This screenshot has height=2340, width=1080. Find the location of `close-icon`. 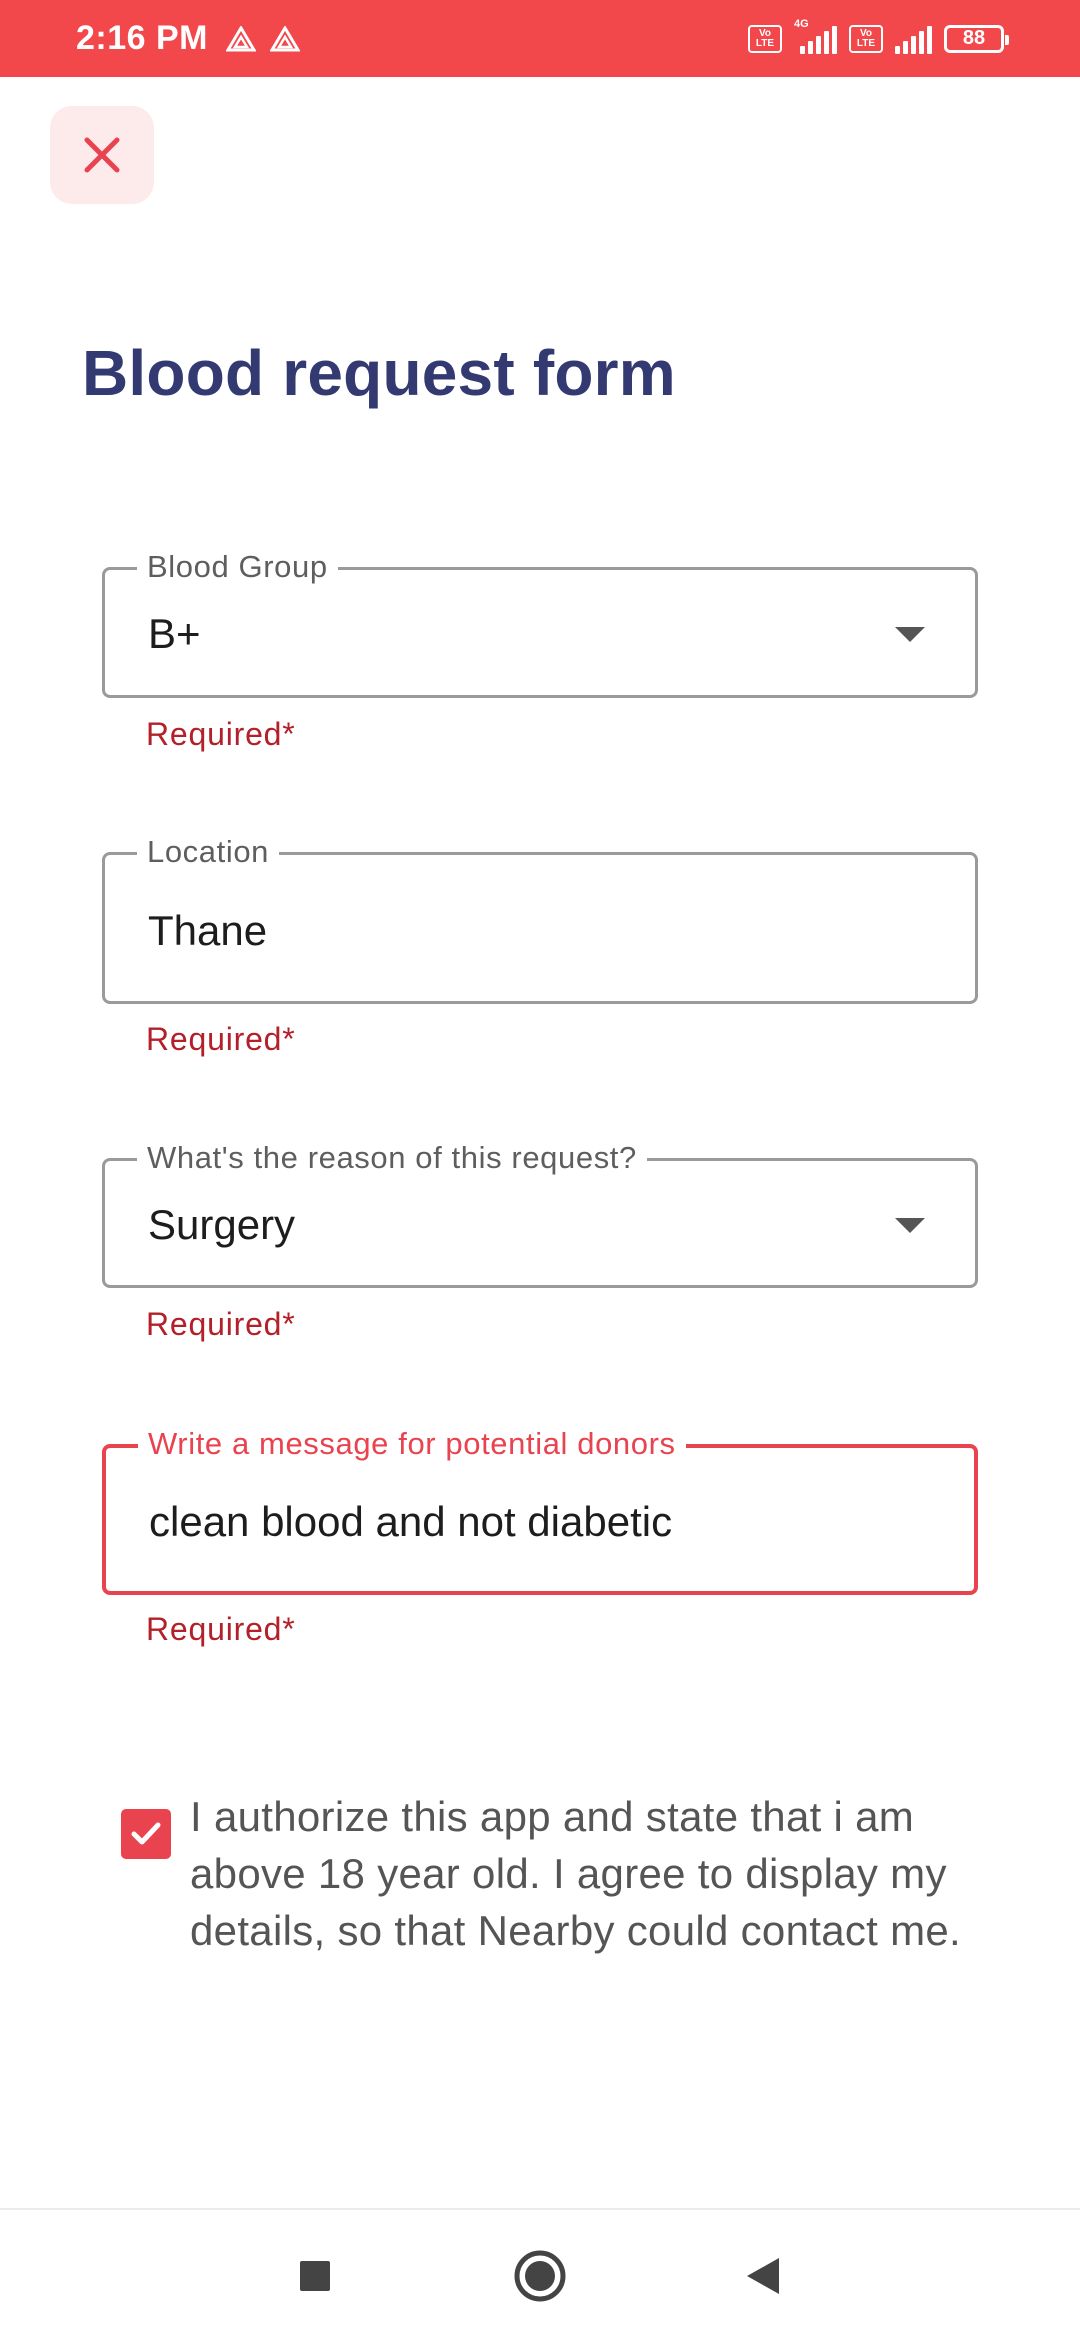

close-icon is located at coordinates (102, 155).